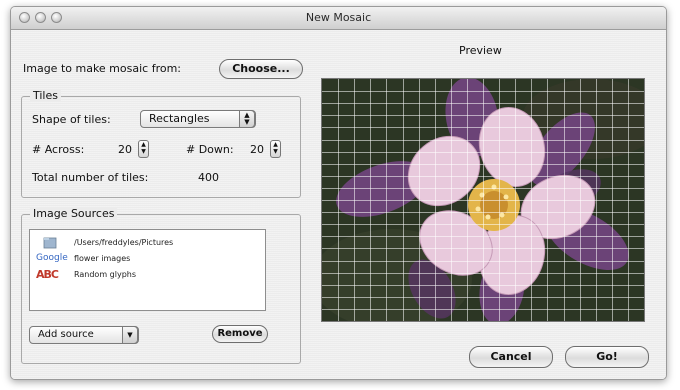  What do you see at coordinates (45, 95) in the screenshot?
I see `tiles-legend: Tiles` at bounding box center [45, 95].